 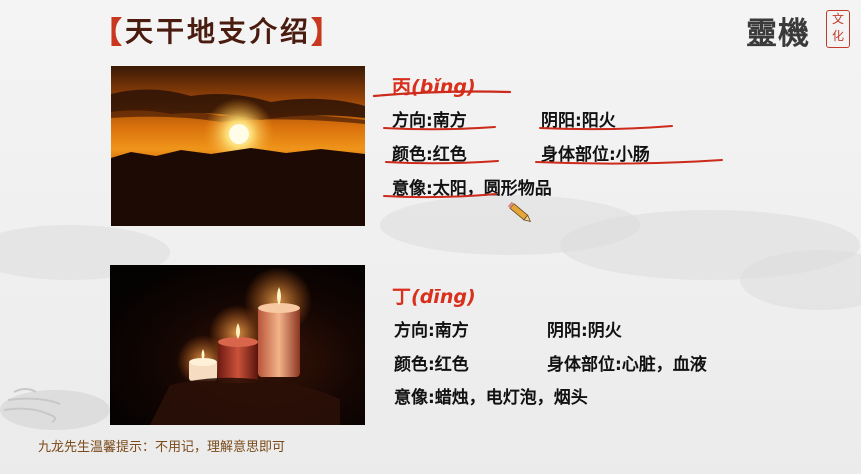 I want to click on body-part-text: 身体部位:小肠, so click(x=595, y=155).